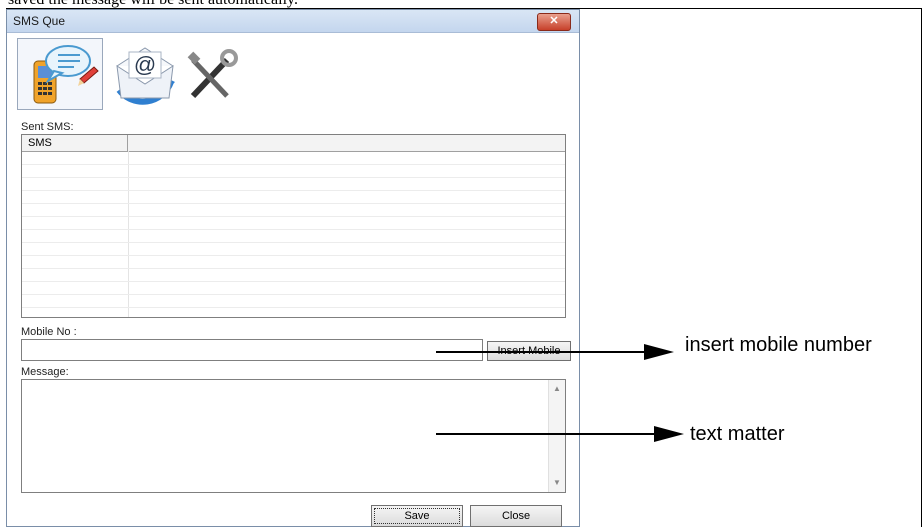 This screenshot has height=527, width=924. I want to click on window-close-button: ✕, so click(554, 22).